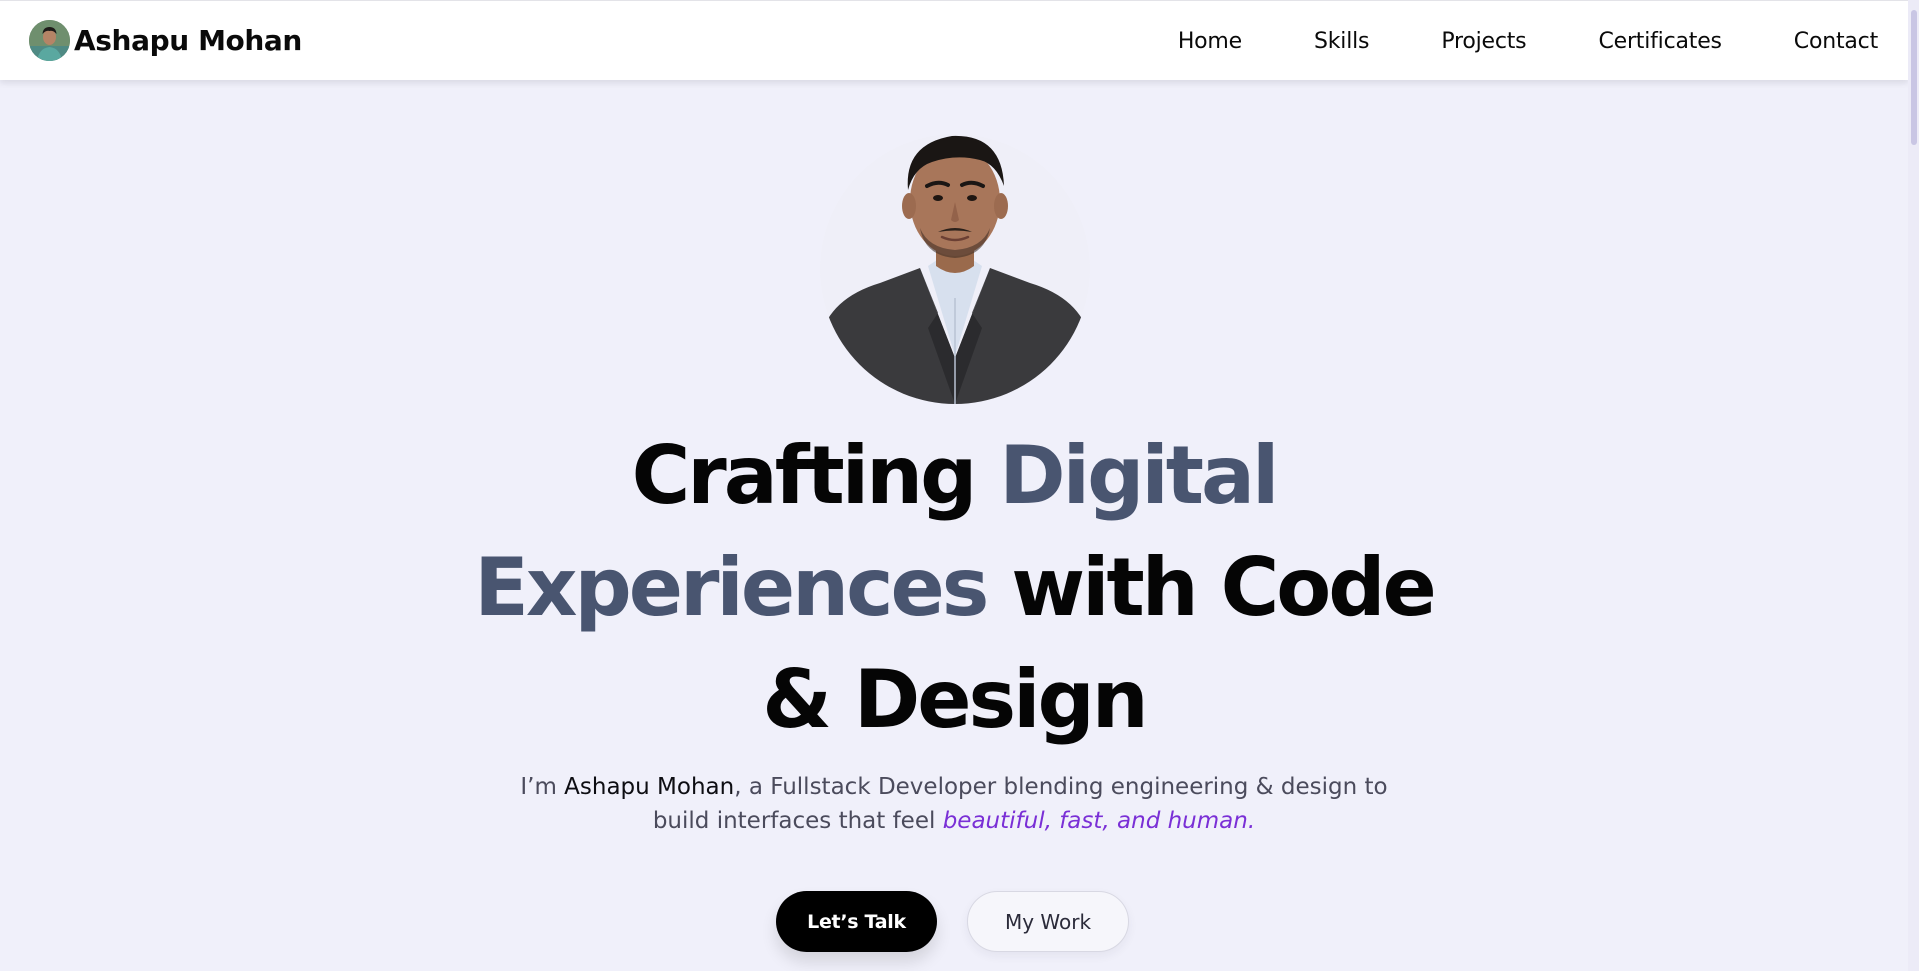 The width and height of the screenshot is (1919, 971). What do you see at coordinates (1095, 821) in the screenshot?
I see `intro-highlight: beautiful, fast, and human` at bounding box center [1095, 821].